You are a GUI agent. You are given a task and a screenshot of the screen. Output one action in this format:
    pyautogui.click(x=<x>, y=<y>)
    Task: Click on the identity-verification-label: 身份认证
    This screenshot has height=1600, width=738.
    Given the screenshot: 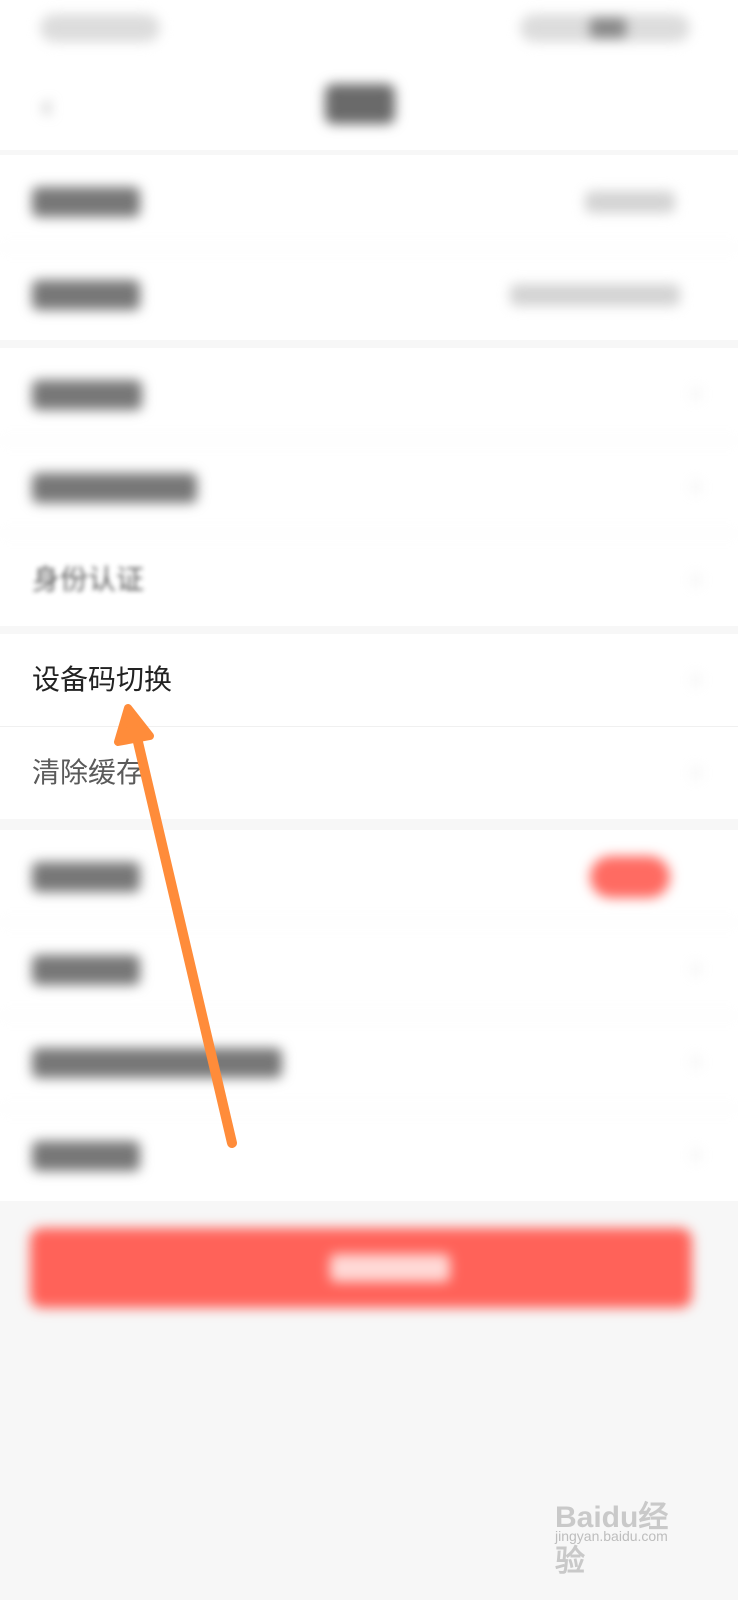 What is the action you would take?
    pyautogui.click(x=88, y=579)
    